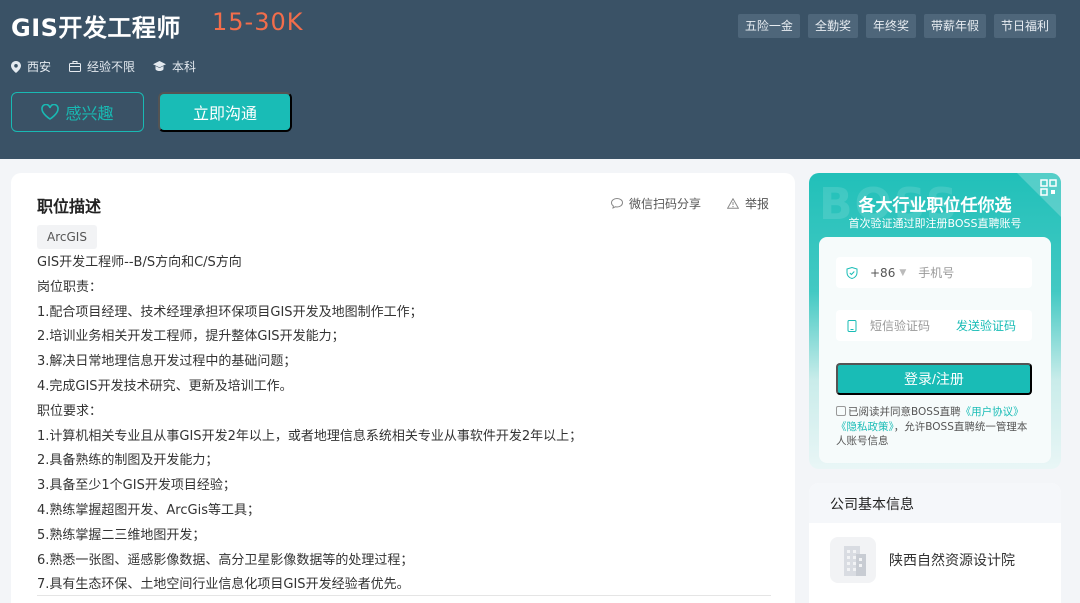 This screenshot has width=1080, height=603. Describe the element at coordinates (904, 412) in the screenshot. I see `agree-prefix: 已阅读并同意BOSS直聘` at that location.